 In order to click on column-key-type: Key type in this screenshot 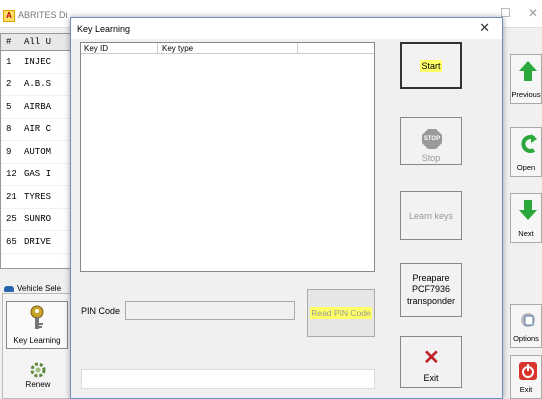, I will do `click(228, 48)`.